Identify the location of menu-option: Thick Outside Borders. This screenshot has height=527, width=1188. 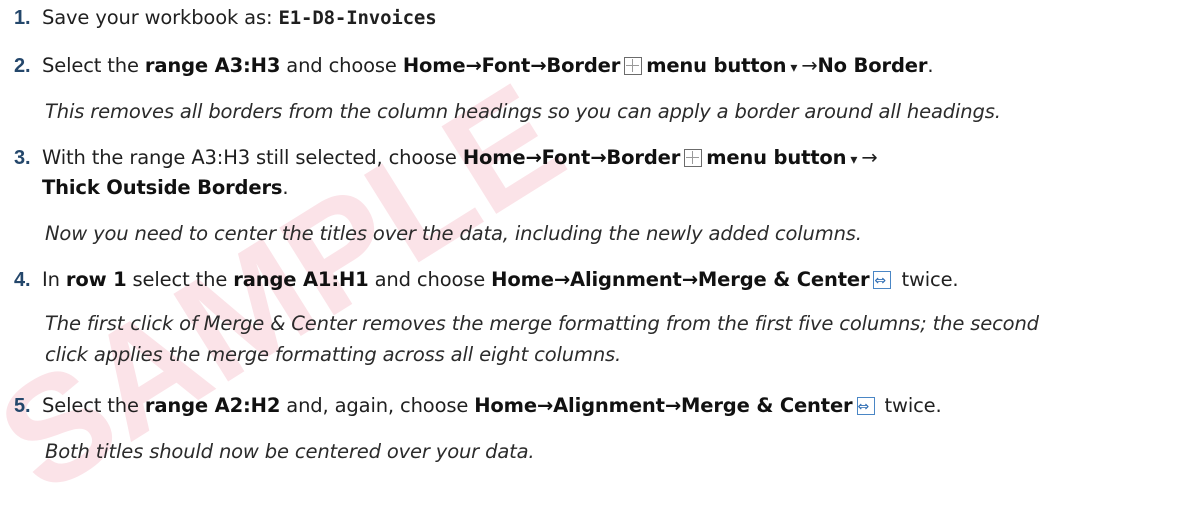
(162, 187).